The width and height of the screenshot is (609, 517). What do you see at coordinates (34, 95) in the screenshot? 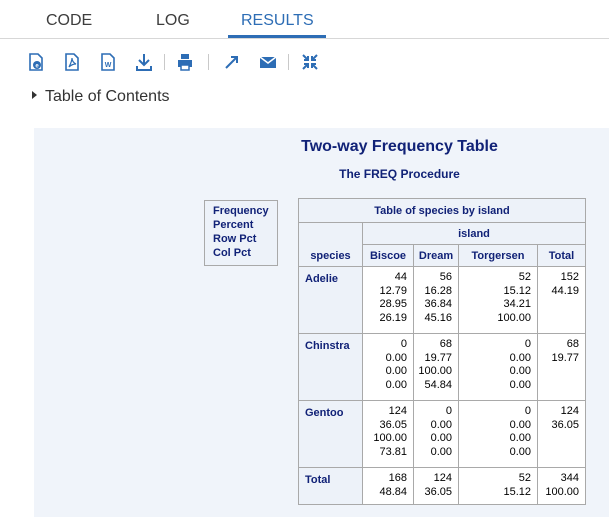
I see `caret-right-icon` at bounding box center [34, 95].